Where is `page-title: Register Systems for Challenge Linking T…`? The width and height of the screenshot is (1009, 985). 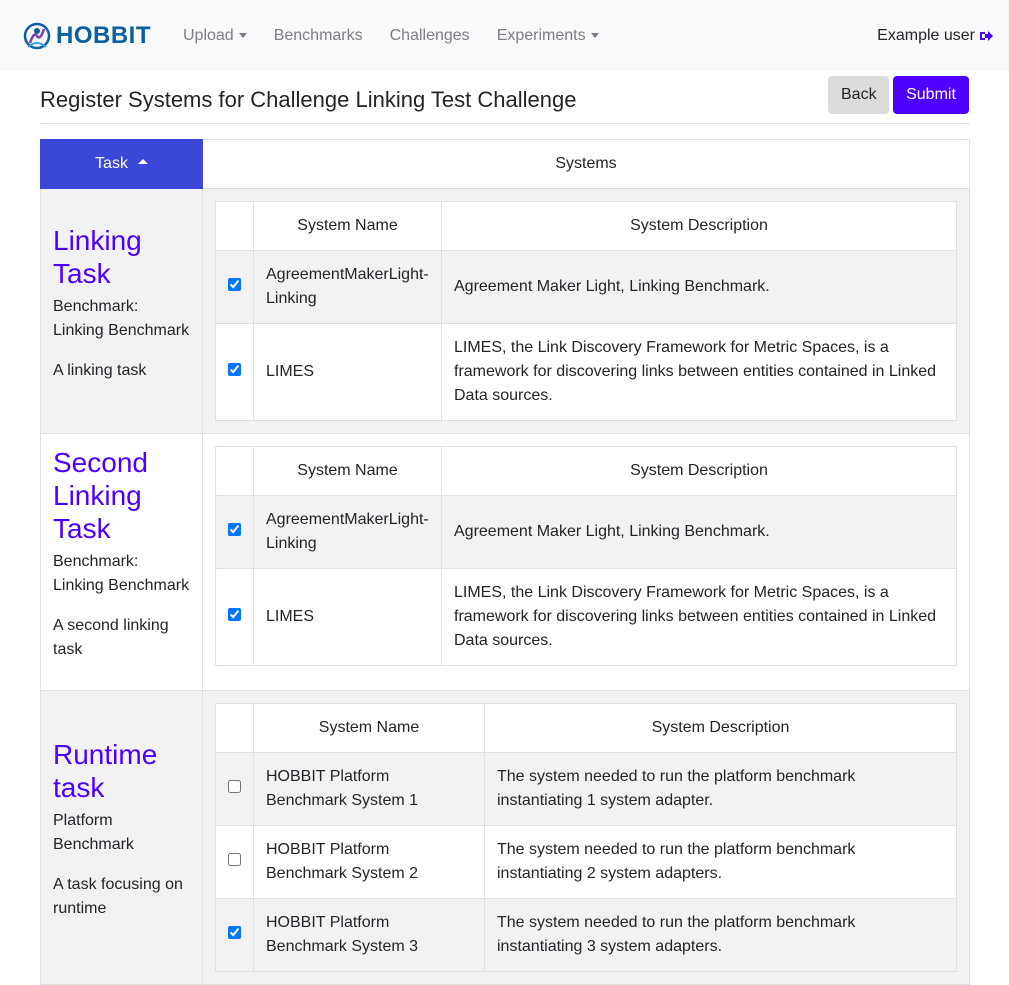
page-title: Register Systems for Challenge Linking T… is located at coordinates (308, 99).